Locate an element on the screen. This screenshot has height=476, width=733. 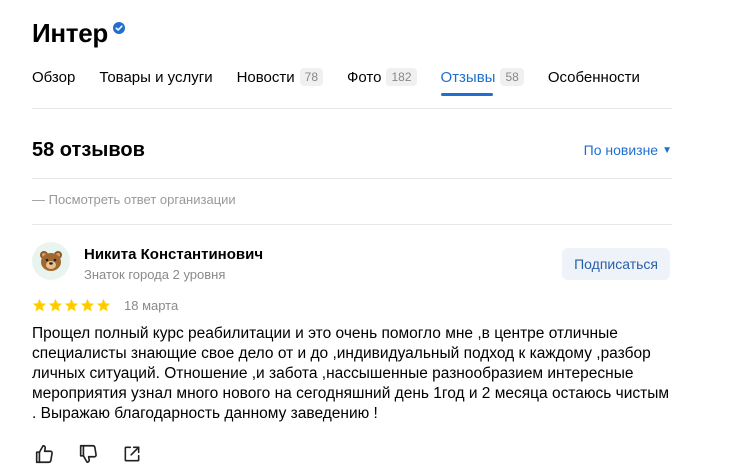
dislike-button is located at coordinates (88, 454).